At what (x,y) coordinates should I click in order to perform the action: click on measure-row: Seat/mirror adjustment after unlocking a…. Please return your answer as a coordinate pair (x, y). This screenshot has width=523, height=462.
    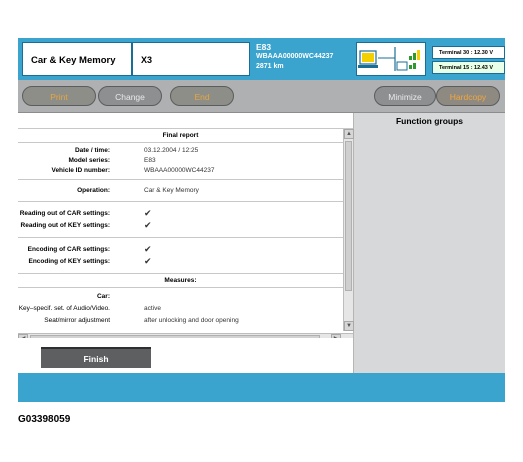
    Looking at the image, I should click on (180, 321).